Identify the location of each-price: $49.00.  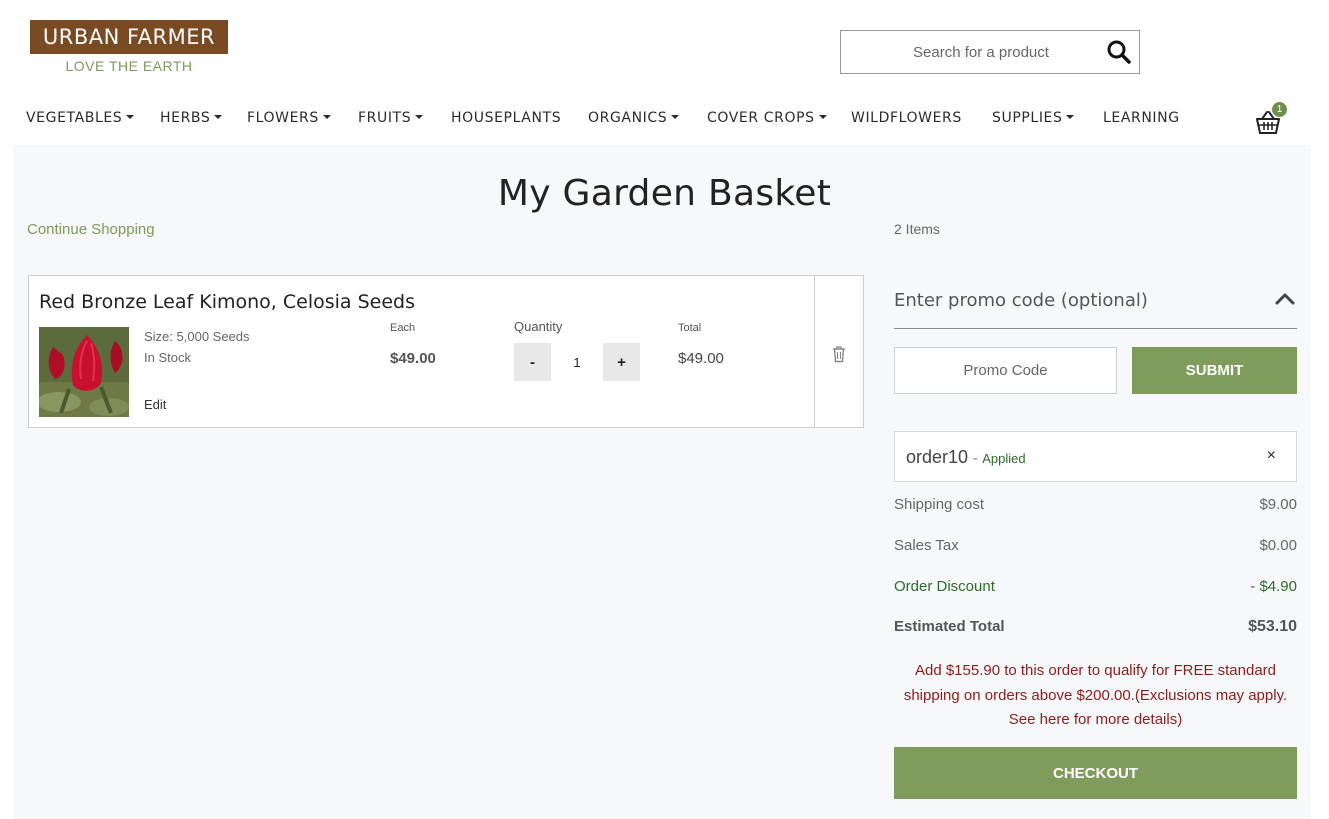
(413, 358).